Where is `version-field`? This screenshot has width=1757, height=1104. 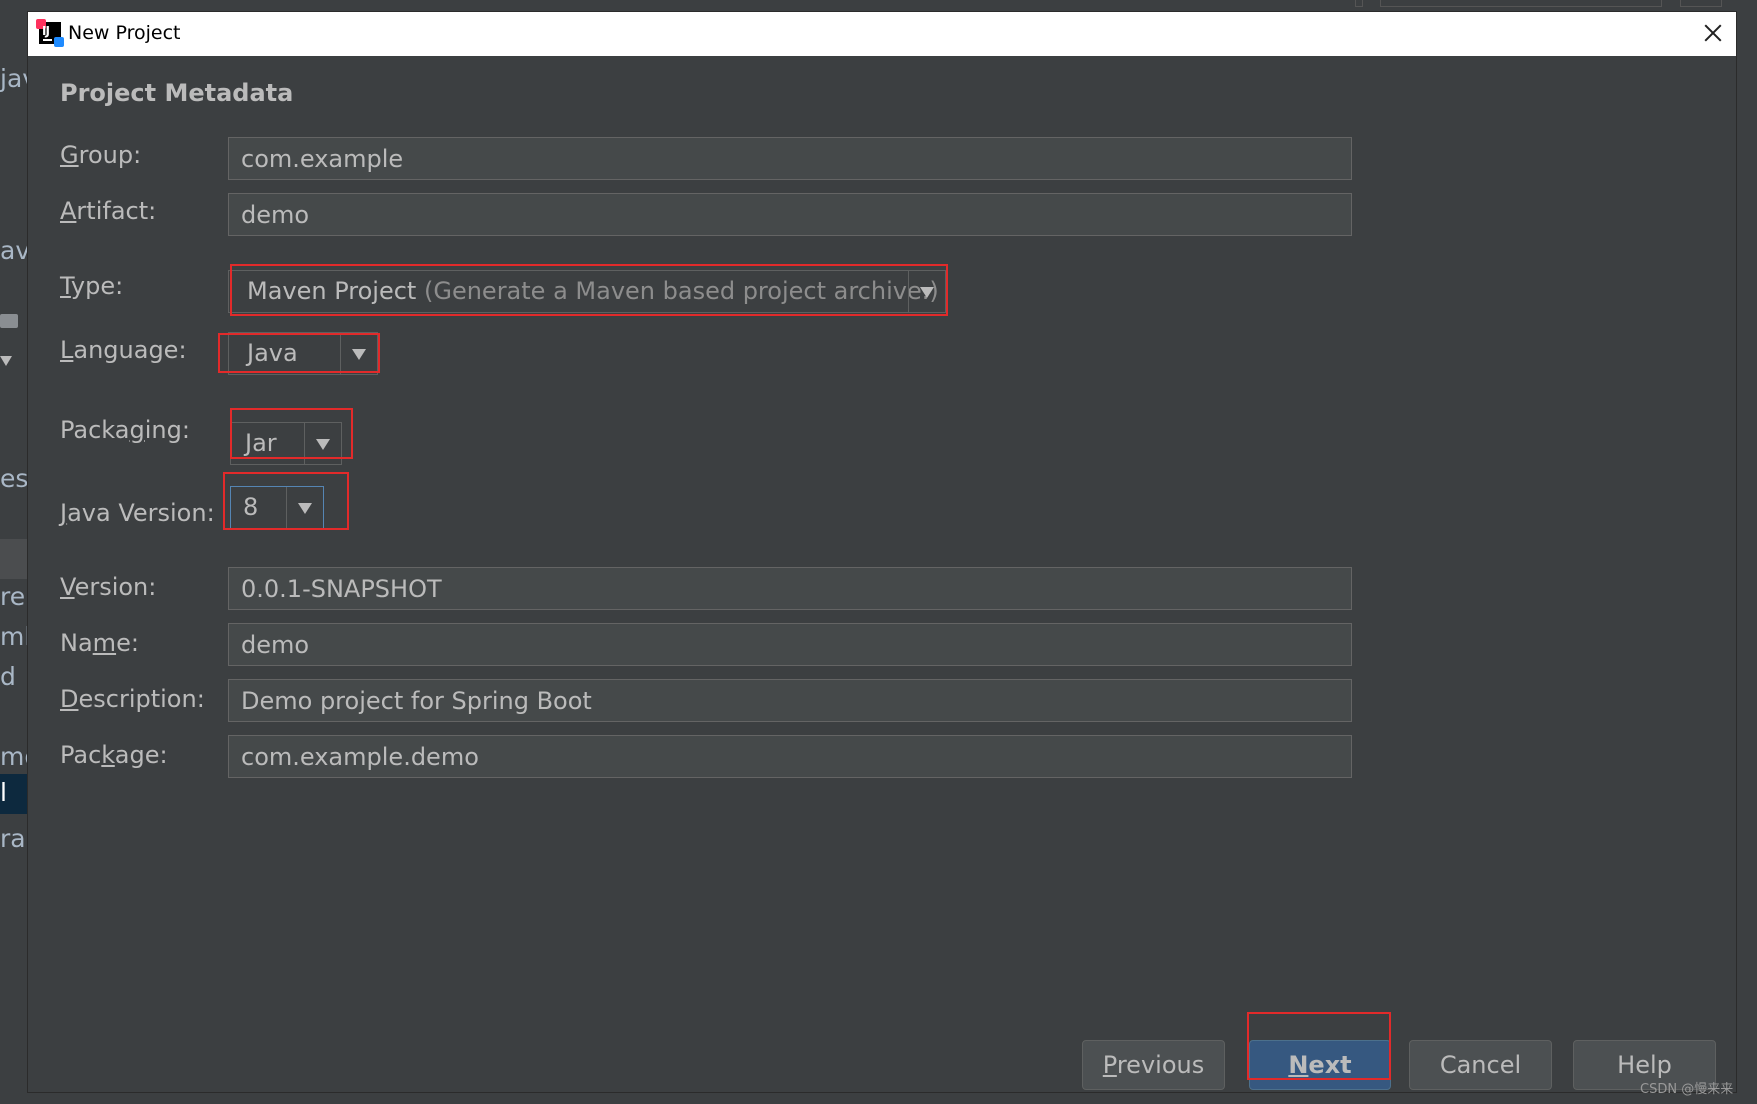 version-field is located at coordinates (790, 588).